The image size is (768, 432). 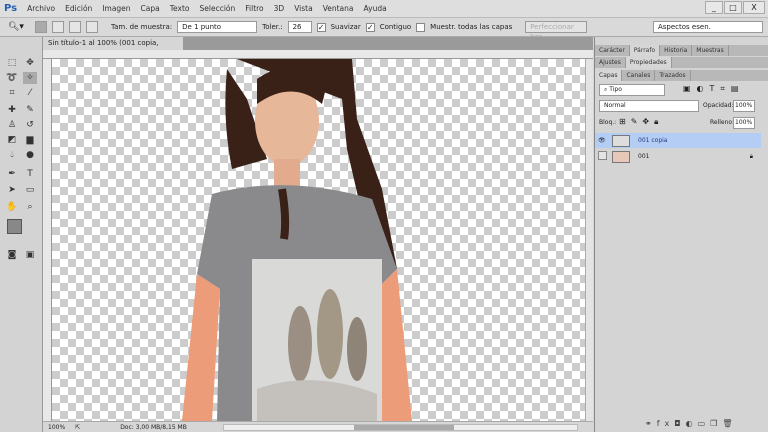 What do you see at coordinates (471, 27) in the screenshot?
I see `all-layers-label: Muestr. todas las capas` at bounding box center [471, 27].